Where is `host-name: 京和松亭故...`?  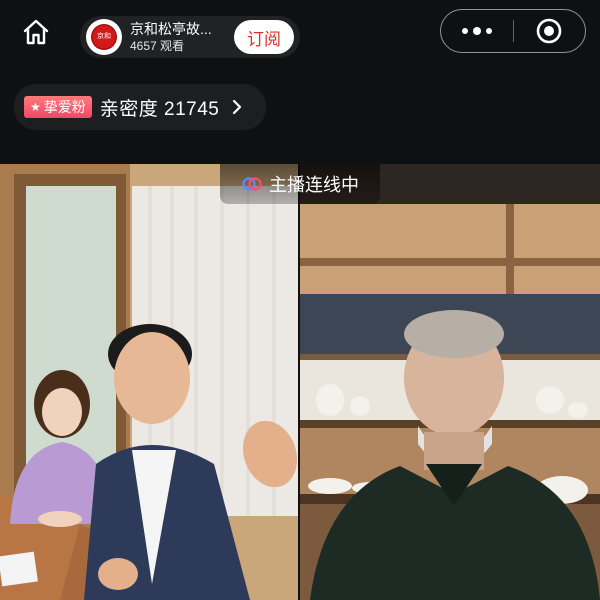 host-name: 京和松亭故... is located at coordinates (171, 28).